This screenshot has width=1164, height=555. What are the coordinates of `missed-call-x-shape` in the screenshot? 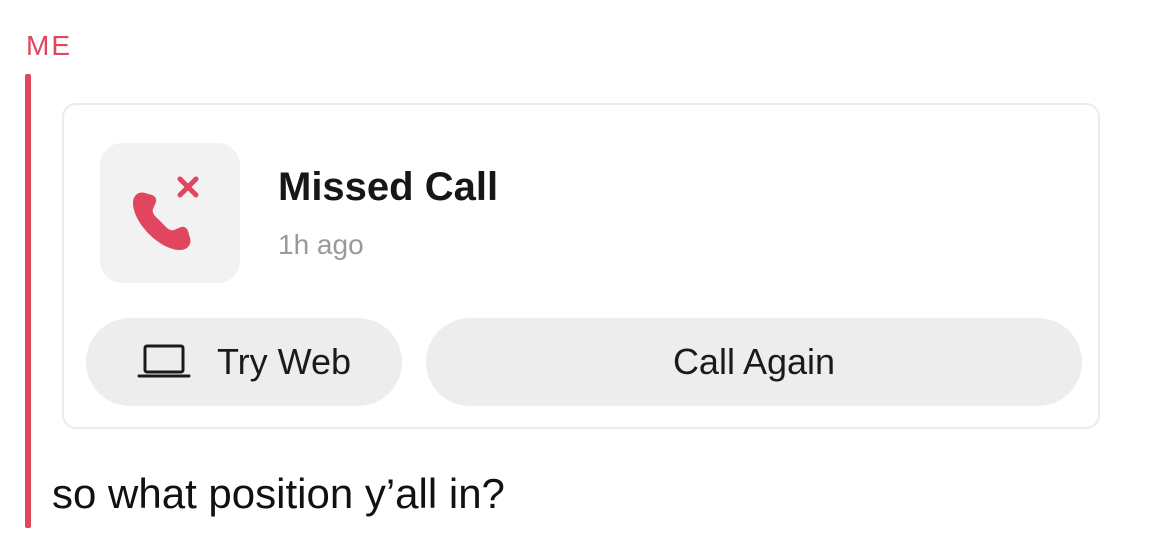 It's located at (188, 187).